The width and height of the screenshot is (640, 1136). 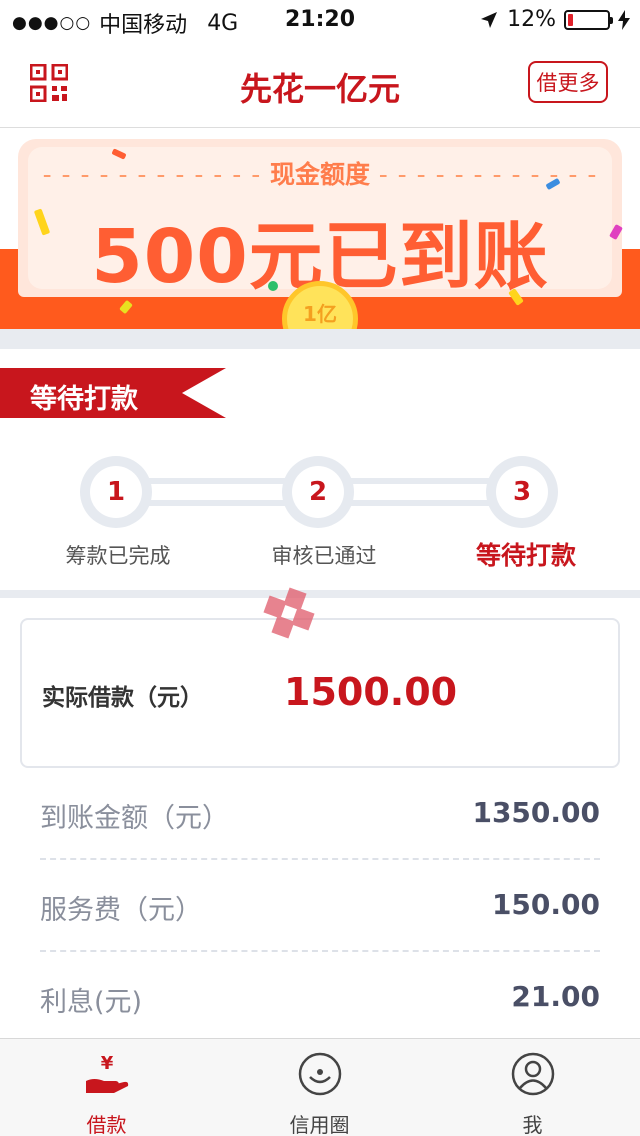 I want to click on status-bar: ●●●○○ 中国移动 4G 21:20 12%, so click(x=320, y=20).